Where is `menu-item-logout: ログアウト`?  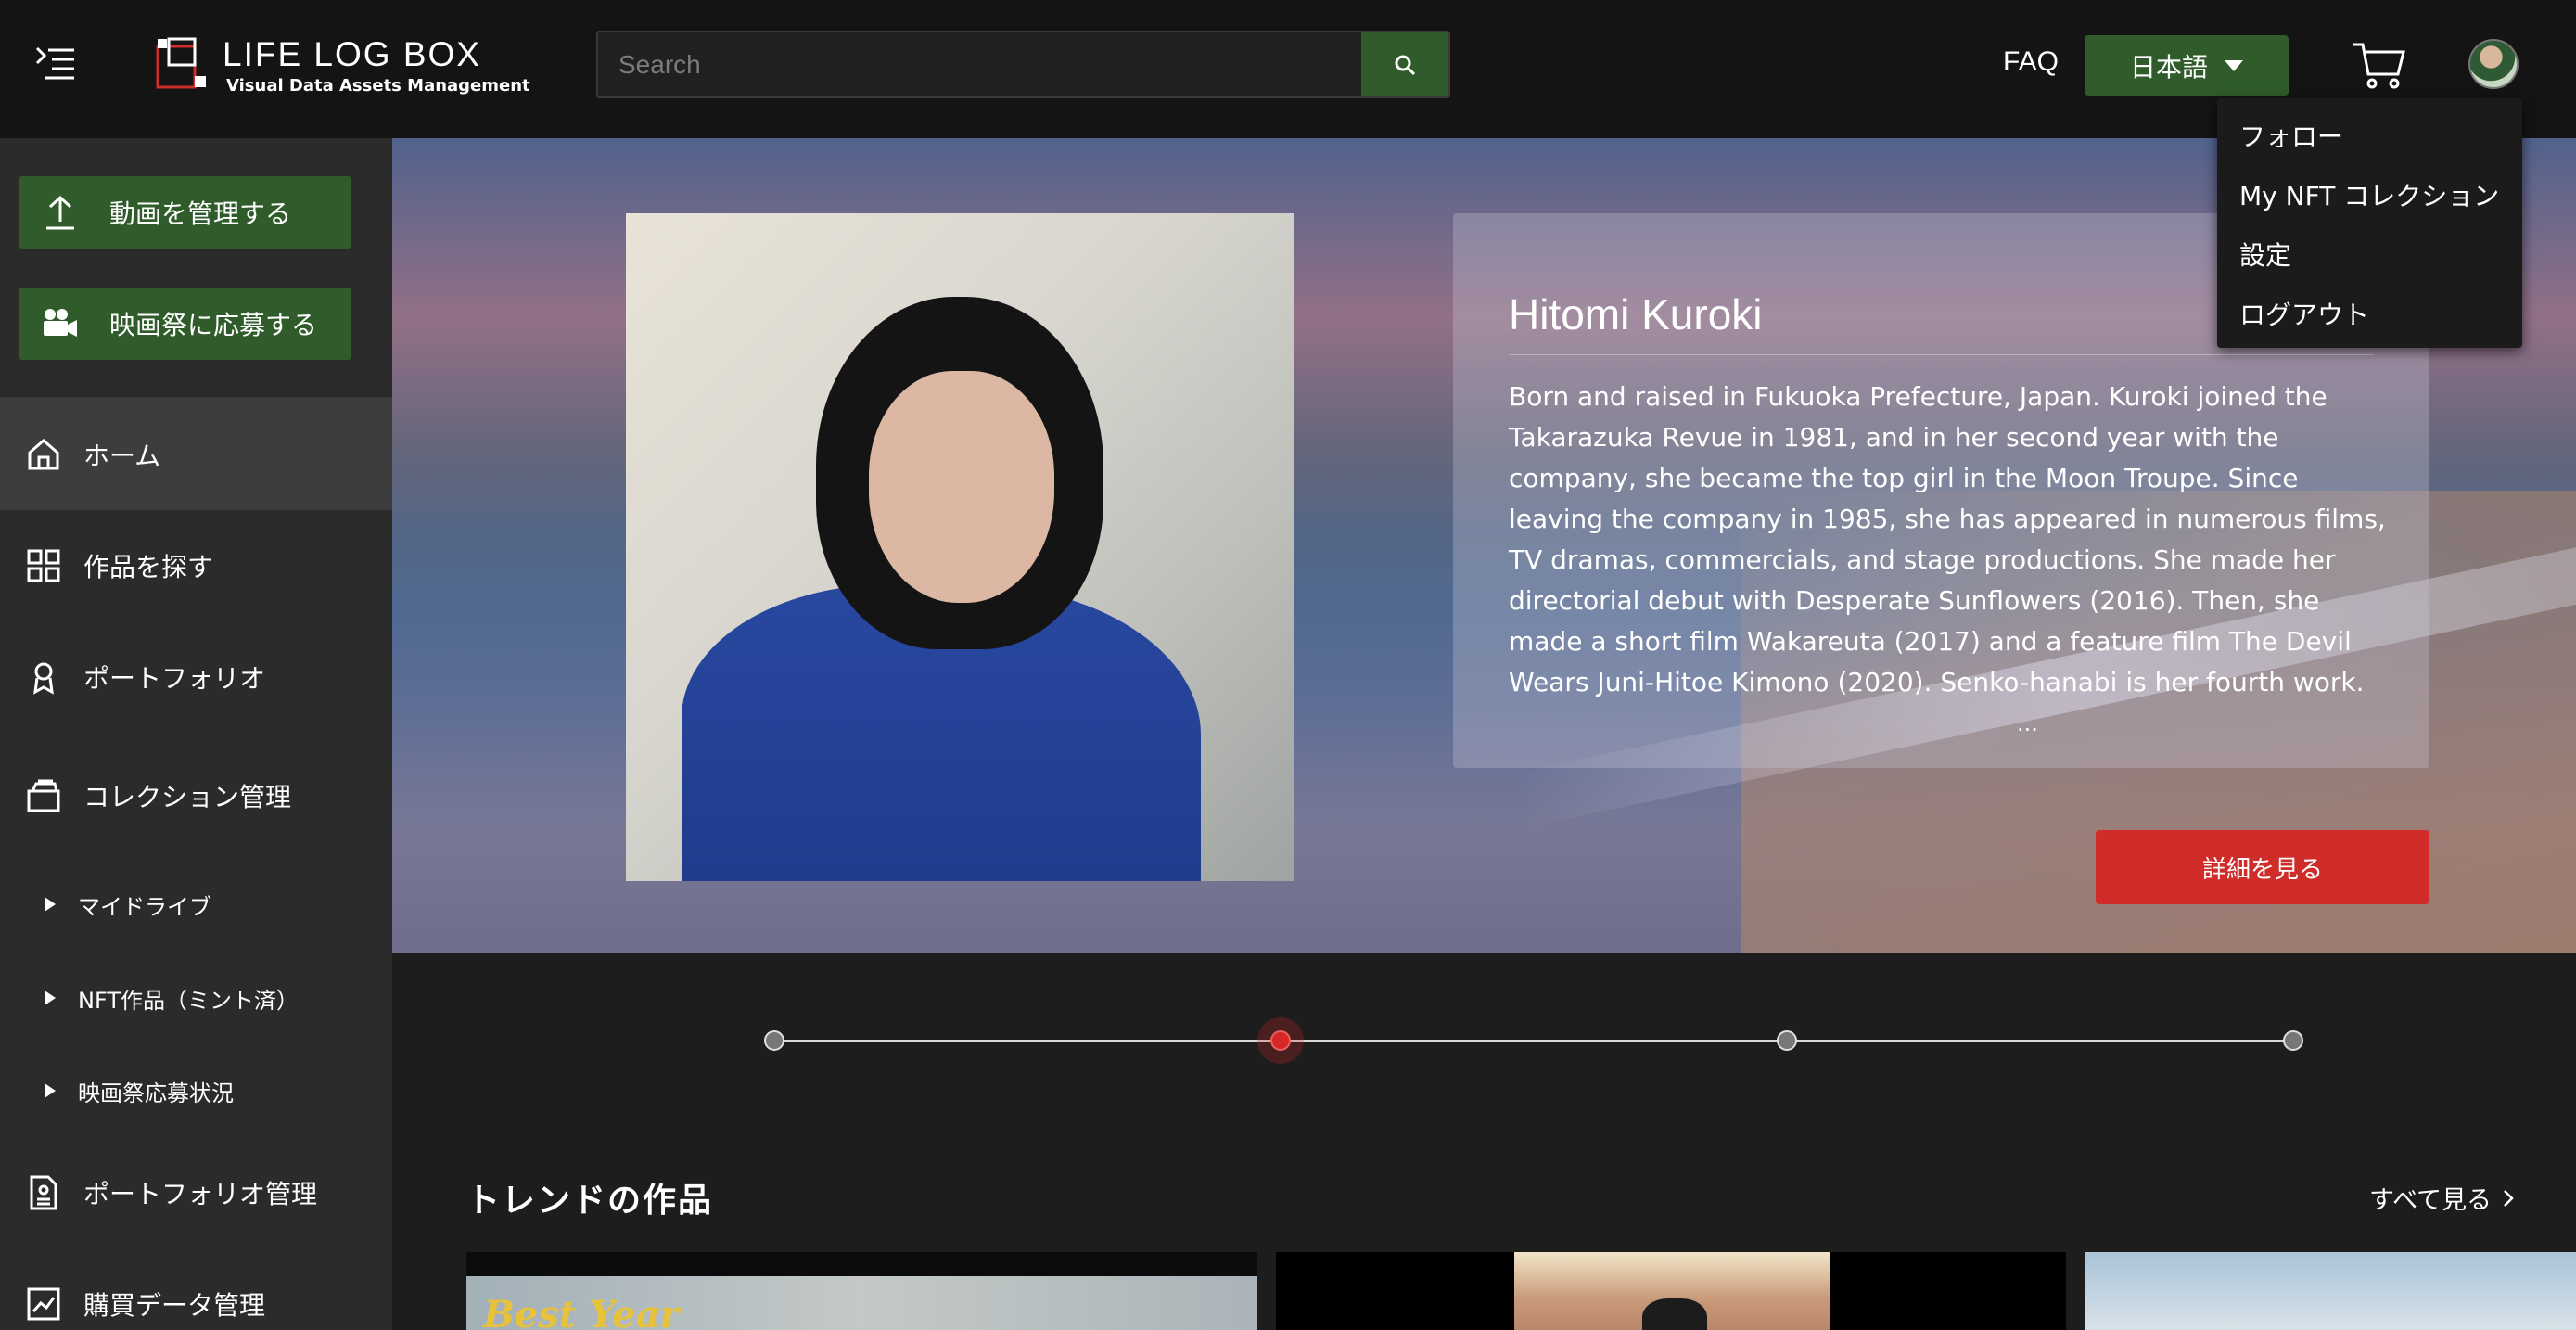 menu-item-logout: ログアウト is located at coordinates (2369, 322).